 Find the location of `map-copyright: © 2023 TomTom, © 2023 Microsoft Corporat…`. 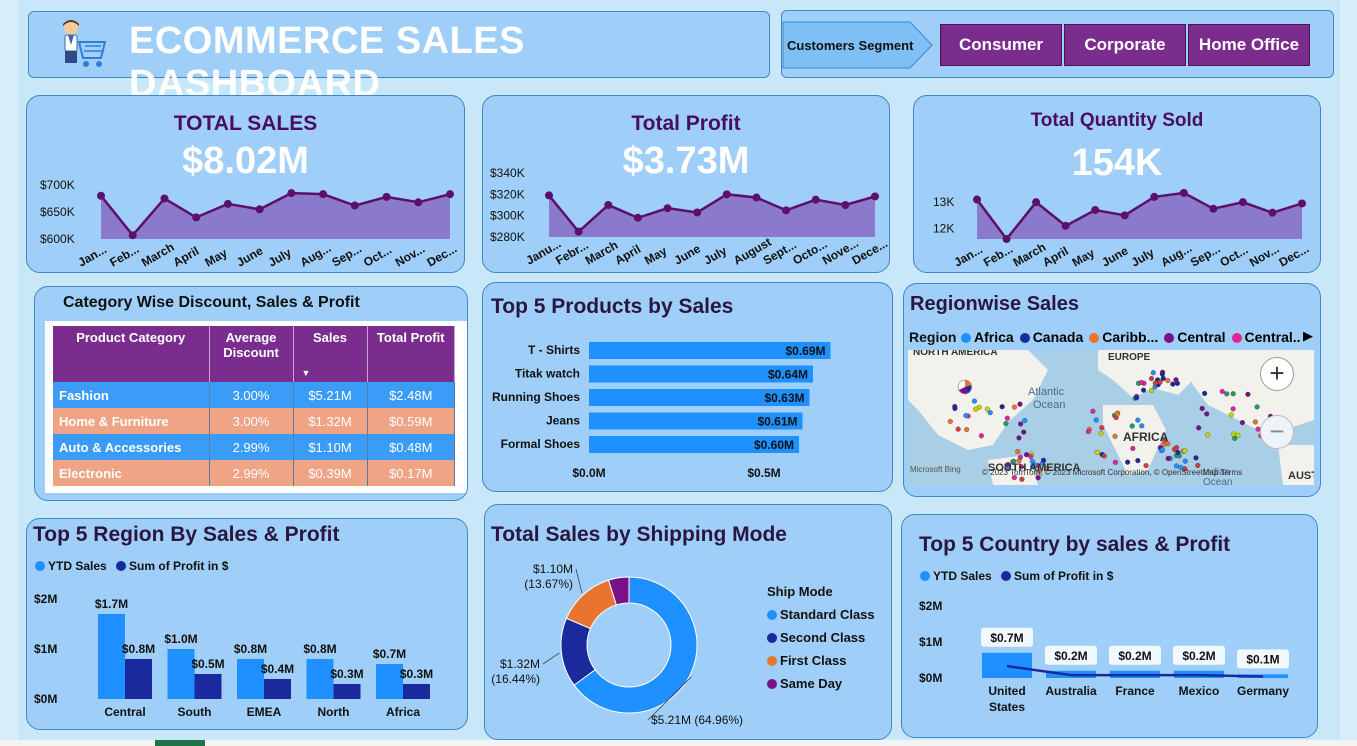

map-copyright: © 2023 TomTom, © 2023 Microsoft Corporat… is located at coordinates (1112, 472).